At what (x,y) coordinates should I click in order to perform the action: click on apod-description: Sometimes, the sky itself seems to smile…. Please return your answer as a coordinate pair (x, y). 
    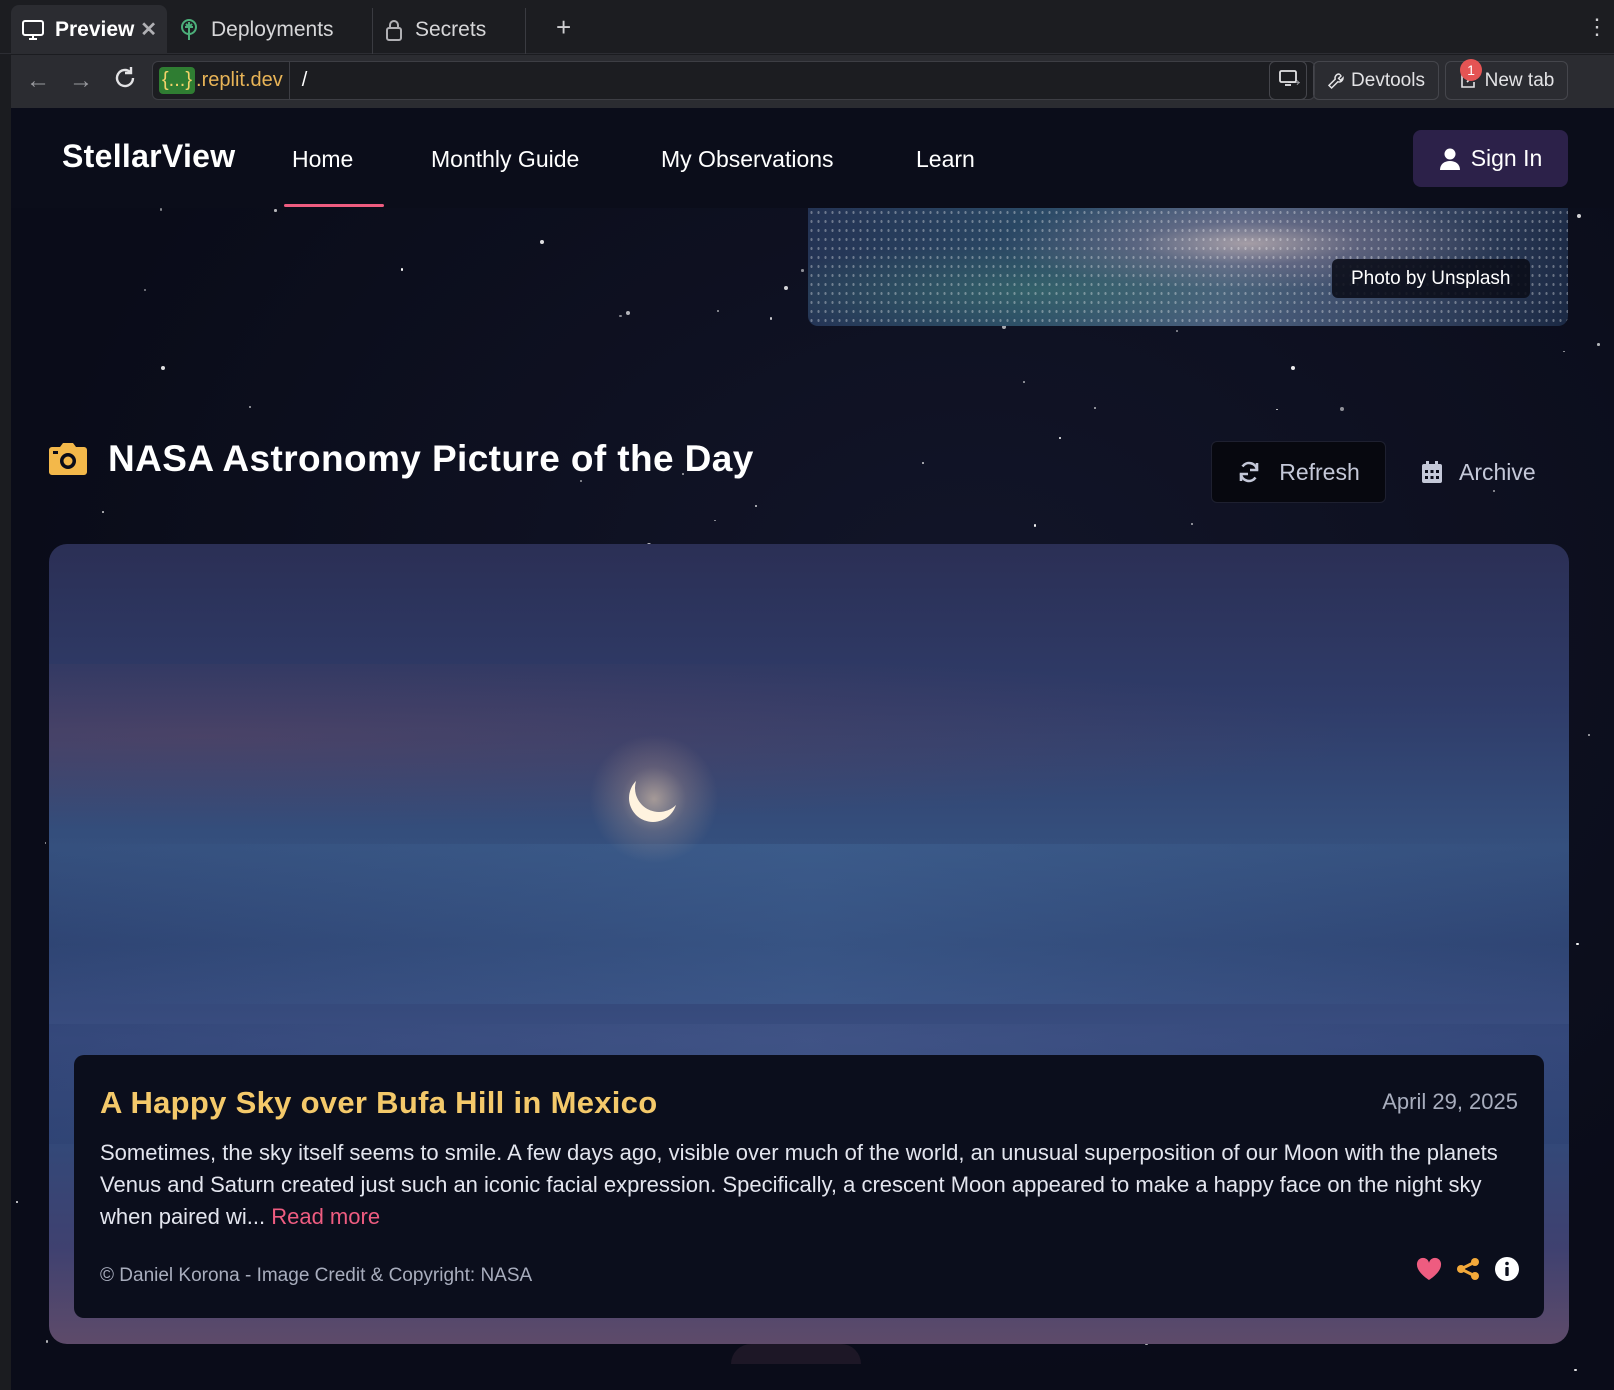
    Looking at the image, I should click on (810, 1185).